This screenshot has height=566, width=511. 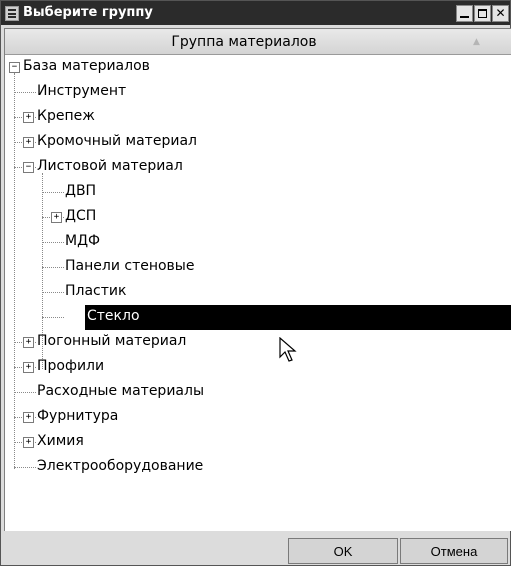 What do you see at coordinates (255, 549) in the screenshot?
I see `dialog-footer: OK Отмена` at bounding box center [255, 549].